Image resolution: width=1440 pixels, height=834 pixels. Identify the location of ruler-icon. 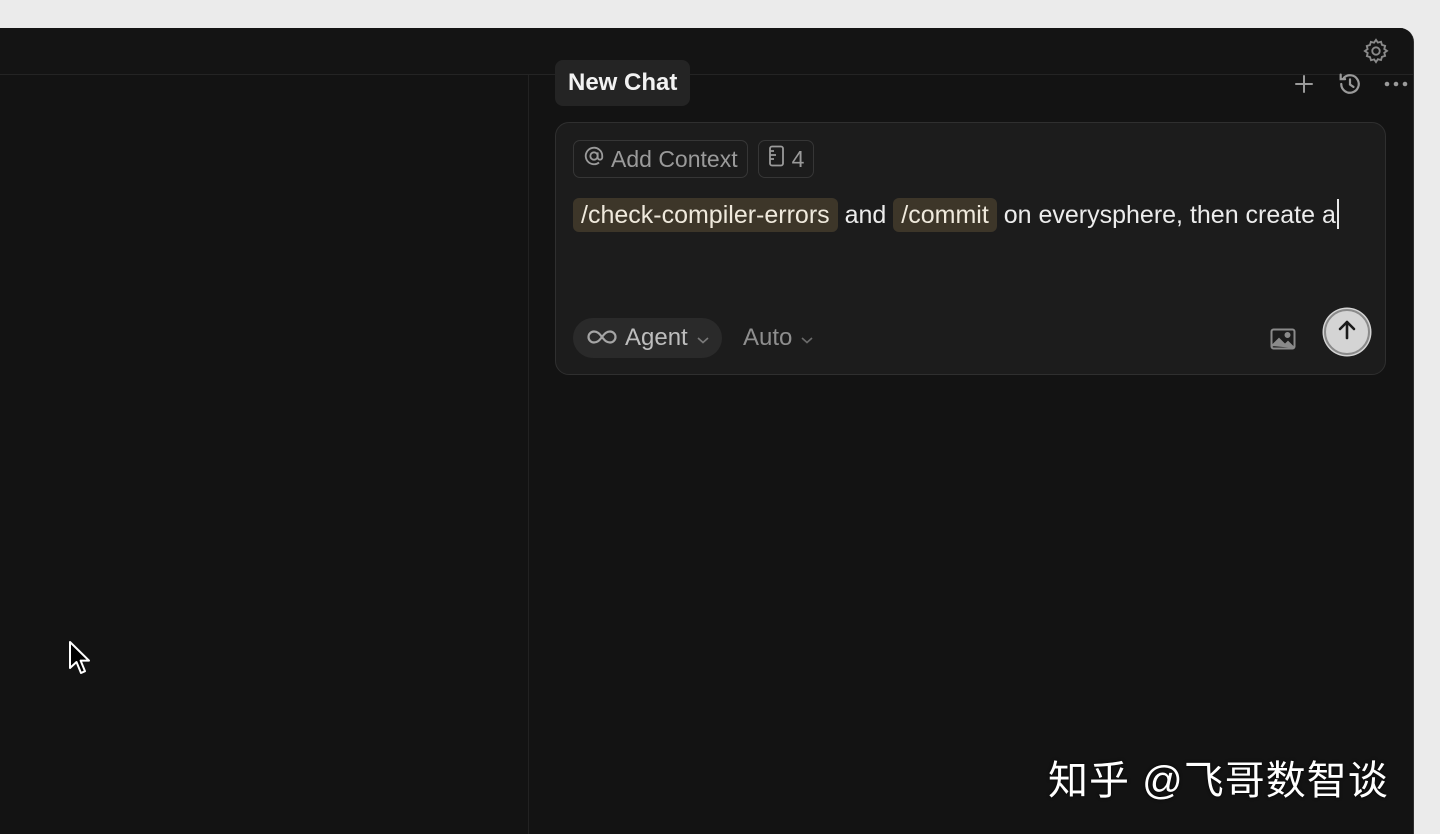
(777, 159).